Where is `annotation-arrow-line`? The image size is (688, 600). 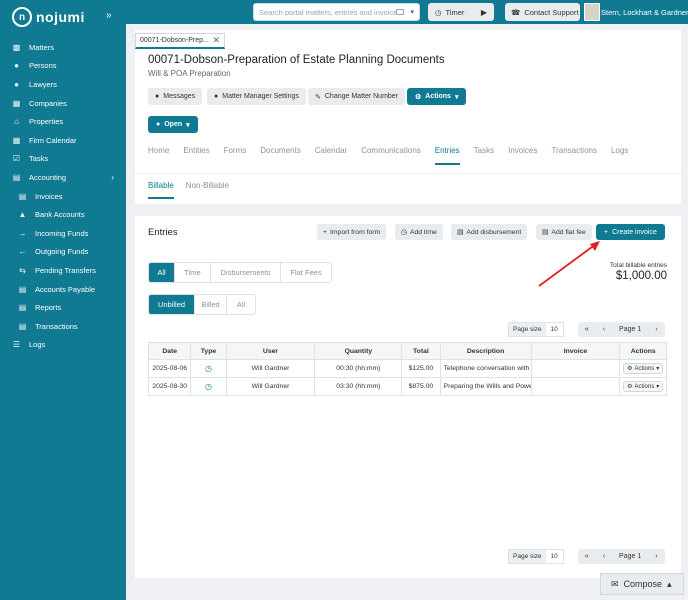
annotation-arrow-line is located at coordinates (567, 265).